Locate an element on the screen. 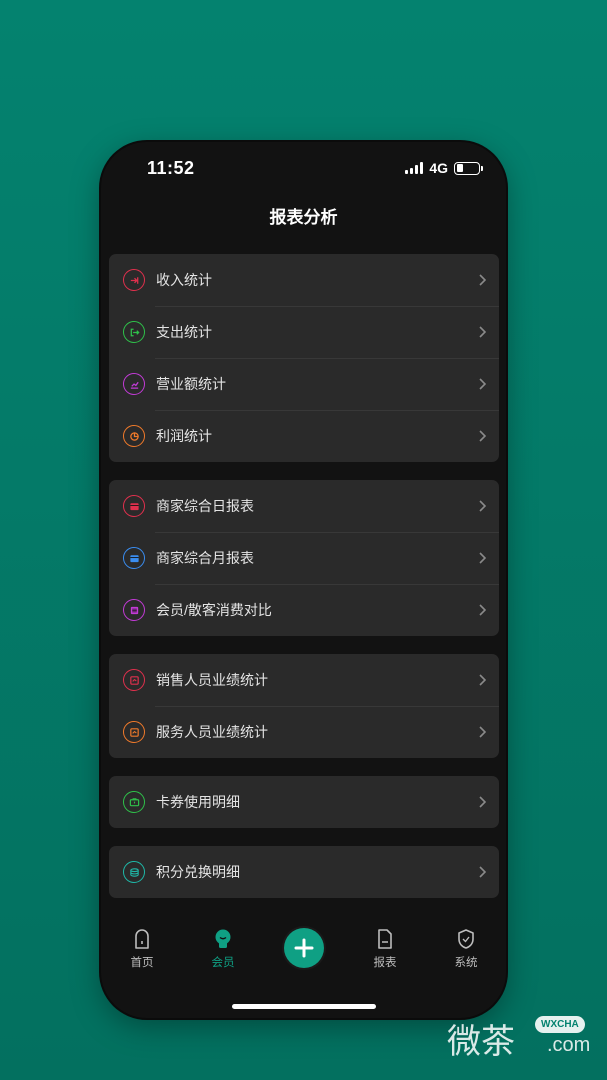  plus-icon is located at coordinates (304, 948).